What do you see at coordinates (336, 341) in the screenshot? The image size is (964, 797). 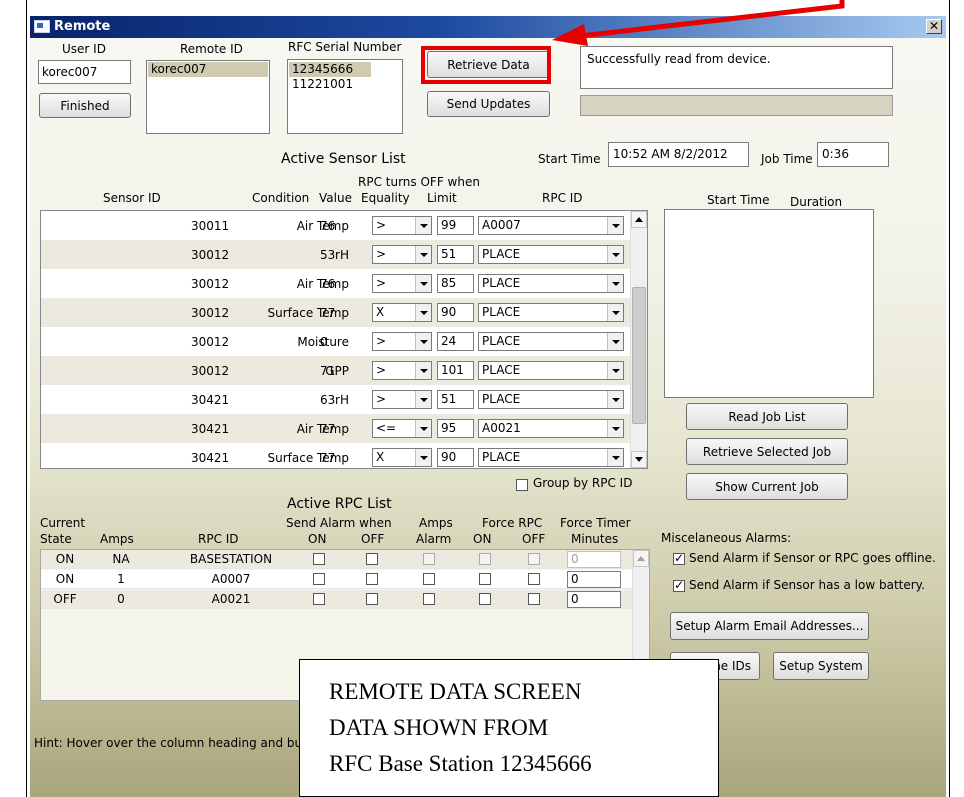 I see `sensor-row: 30012 Moisture 0 >24 PLACE` at bounding box center [336, 341].